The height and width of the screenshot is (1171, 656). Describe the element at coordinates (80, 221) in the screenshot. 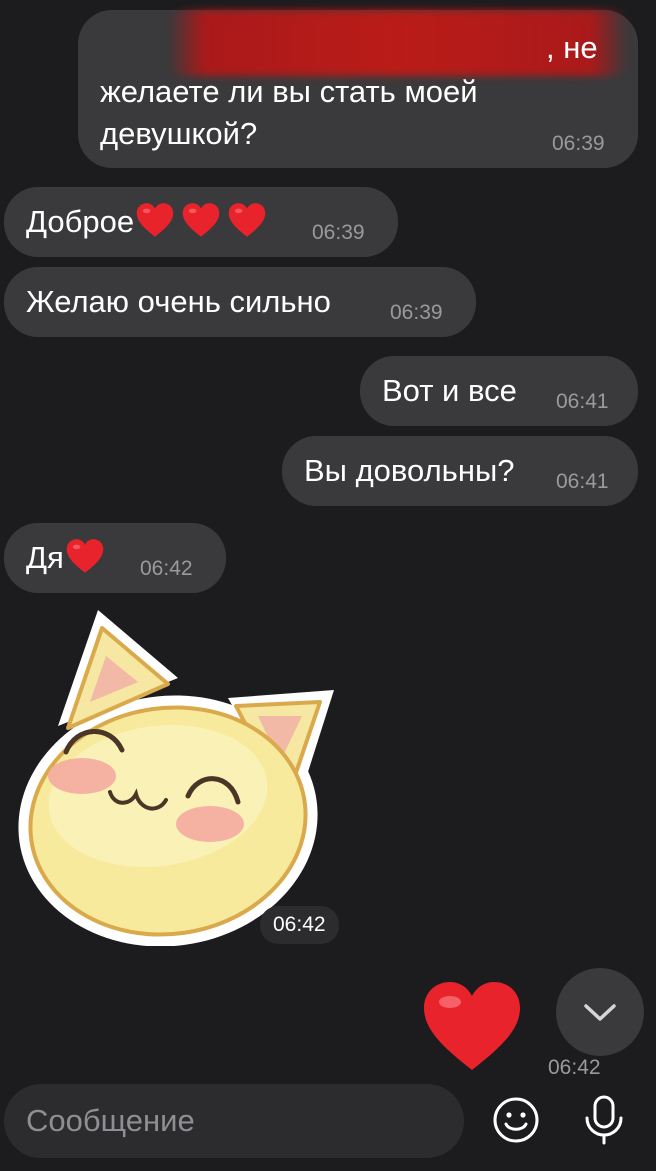

I see `message-text: Доброе` at that location.